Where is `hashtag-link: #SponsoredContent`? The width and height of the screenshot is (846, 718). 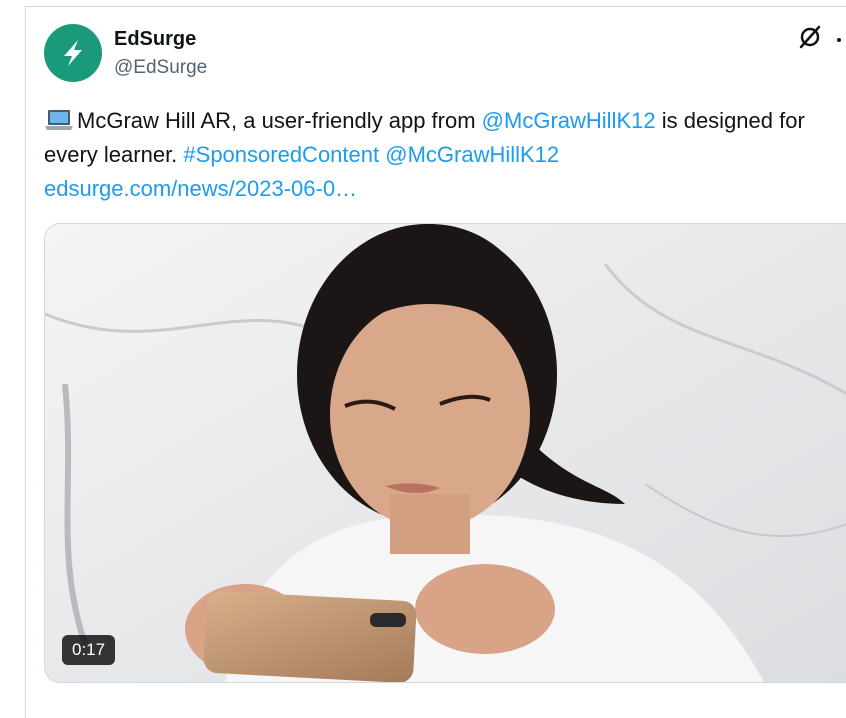 hashtag-link: #SponsoredContent is located at coordinates (281, 154).